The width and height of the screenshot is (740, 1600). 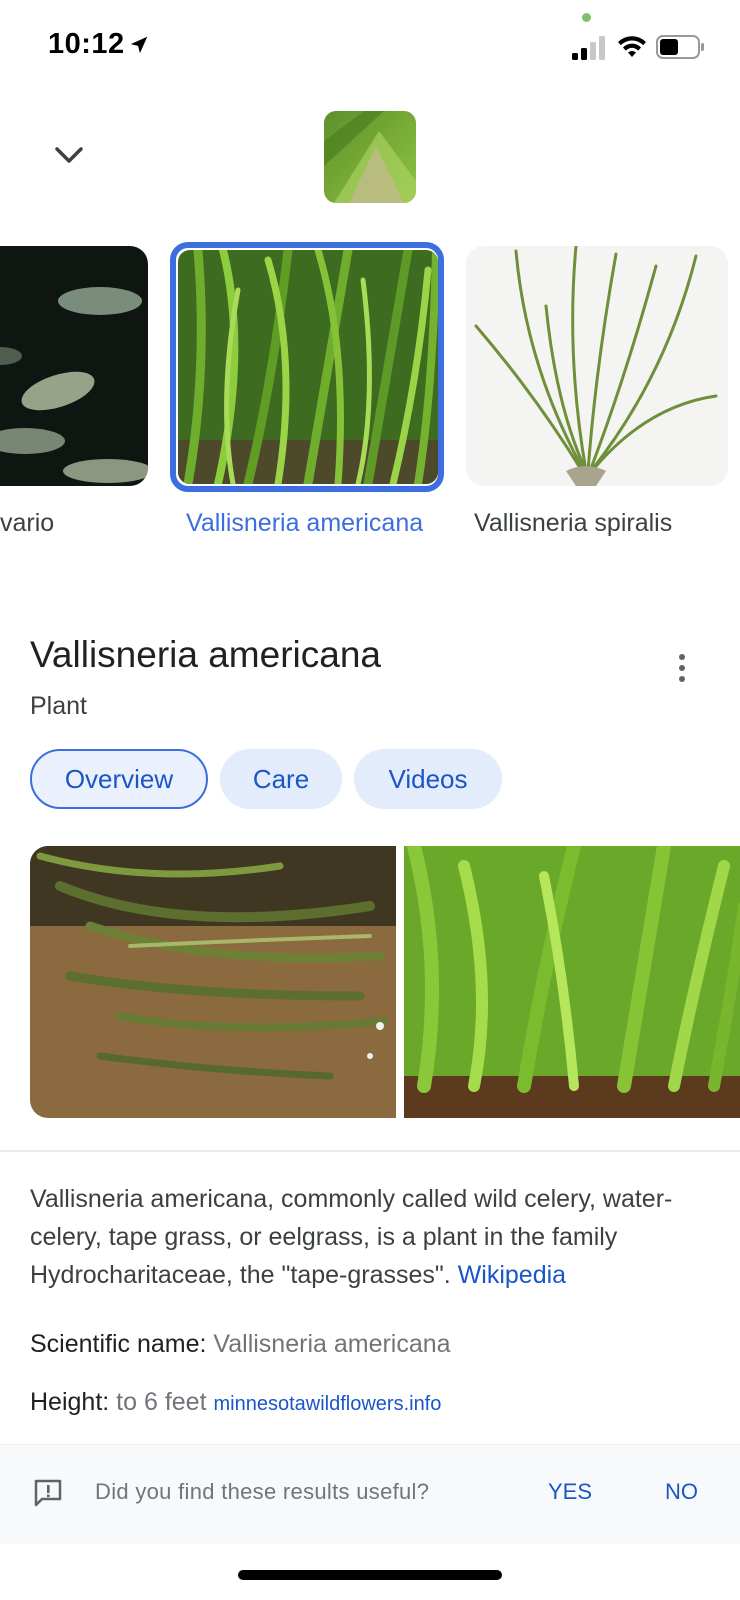 What do you see at coordinates (370, 1151) in the screenshot?
I see `divider` at bounding box center [370, 1151].